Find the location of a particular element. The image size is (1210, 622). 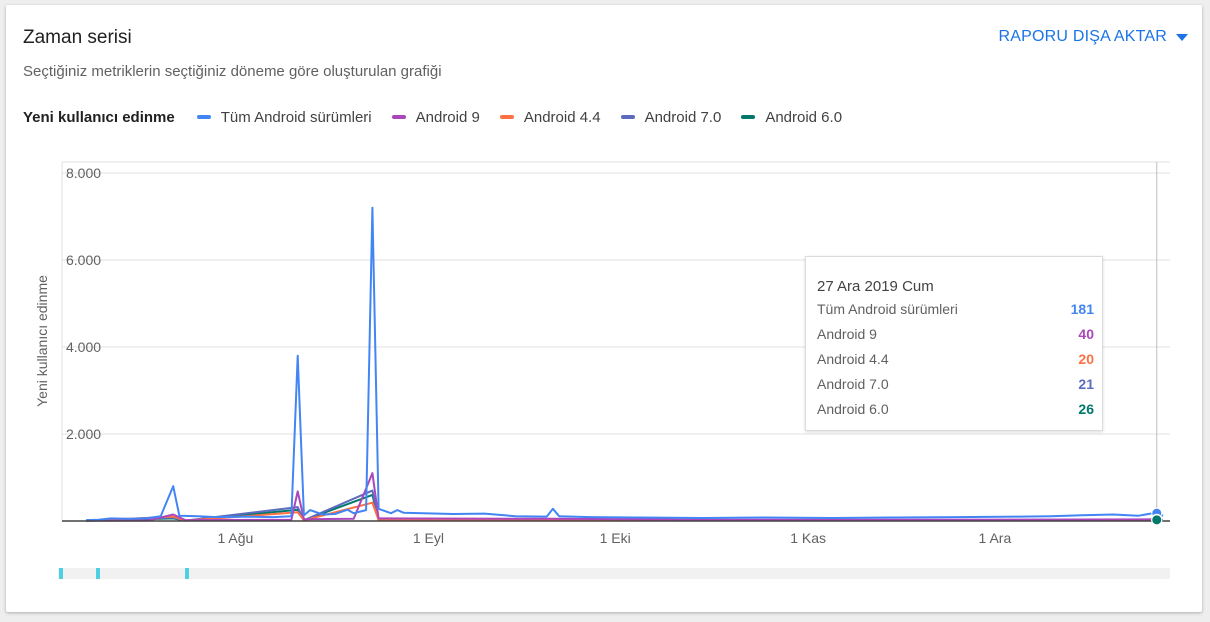

hover-point is located at coordinates (1157, 520).